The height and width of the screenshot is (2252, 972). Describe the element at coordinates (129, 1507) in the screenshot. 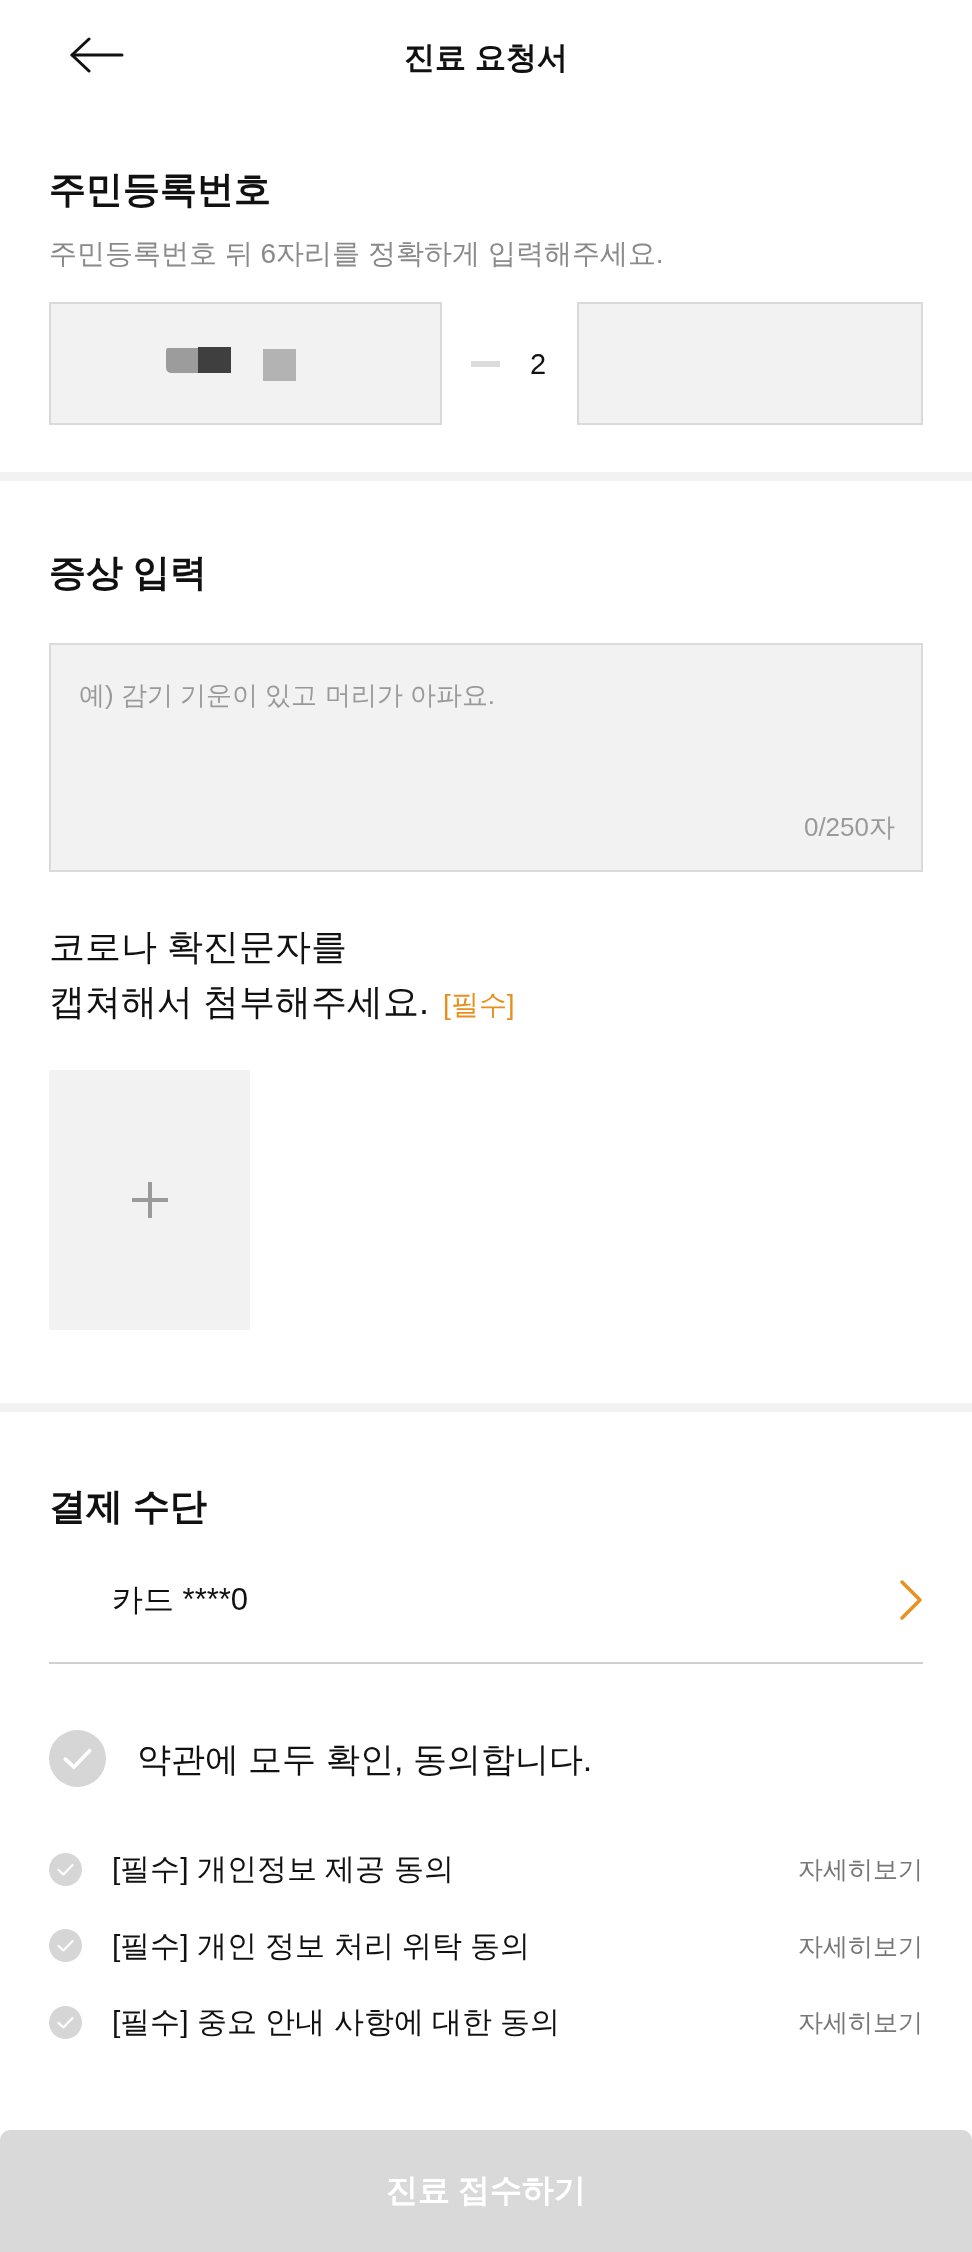

I see `section-heading: 결제 수단` at that location.